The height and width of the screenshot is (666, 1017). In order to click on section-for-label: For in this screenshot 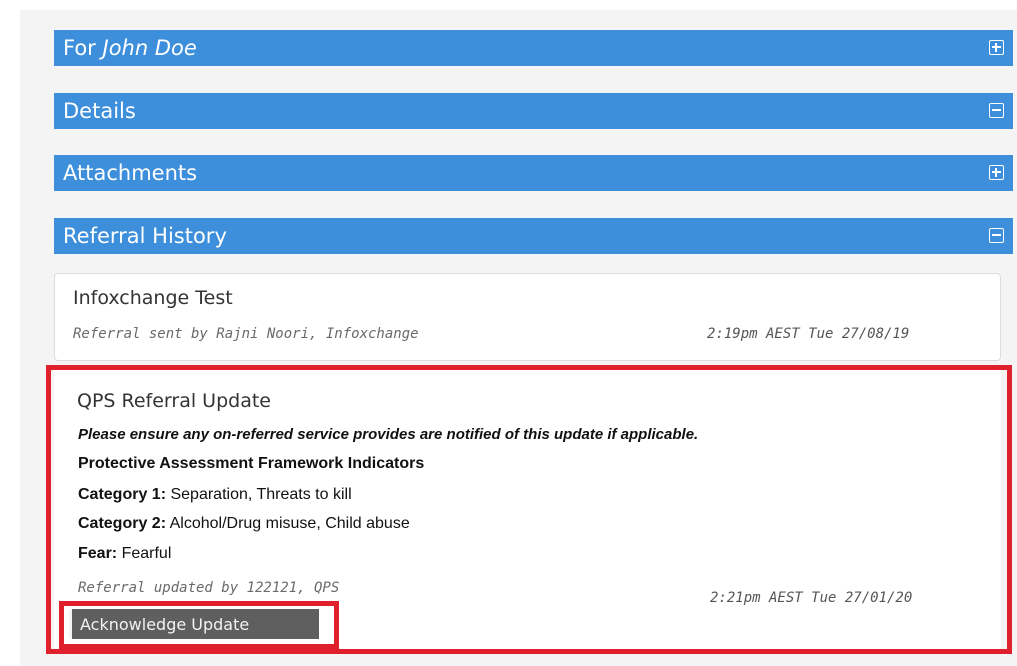, I will do `click(79, 48)`.